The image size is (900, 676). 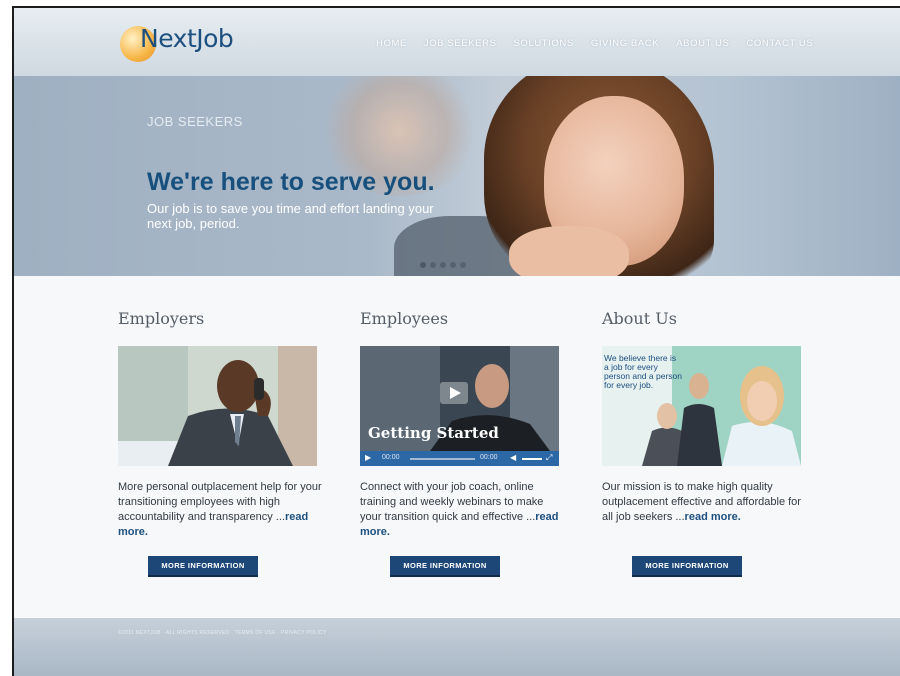 I want to click on nav-job-seekers: JOB SEEKERS, so click(x=460, y=43).